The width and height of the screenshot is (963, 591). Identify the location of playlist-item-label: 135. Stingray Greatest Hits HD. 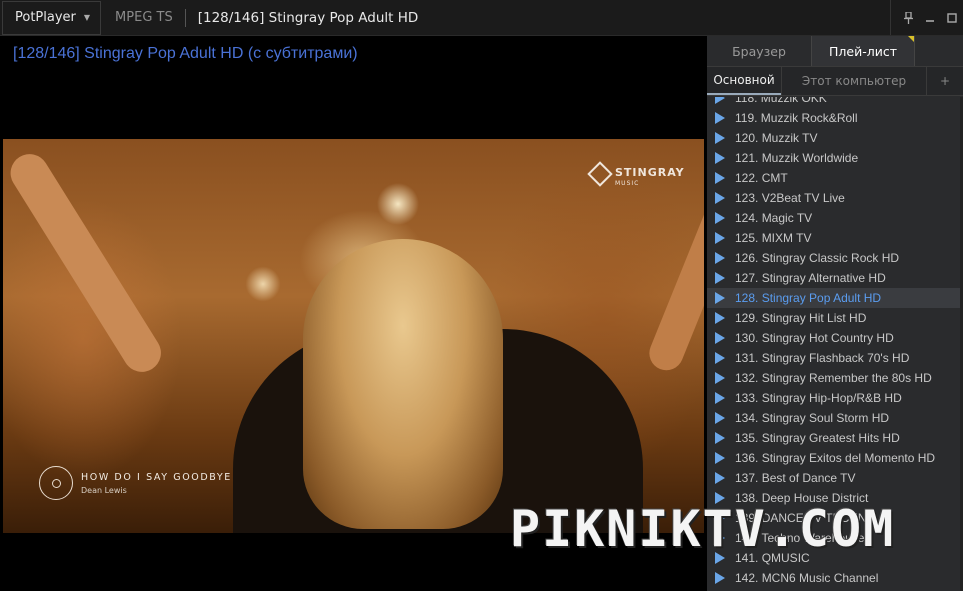
(817, 438).